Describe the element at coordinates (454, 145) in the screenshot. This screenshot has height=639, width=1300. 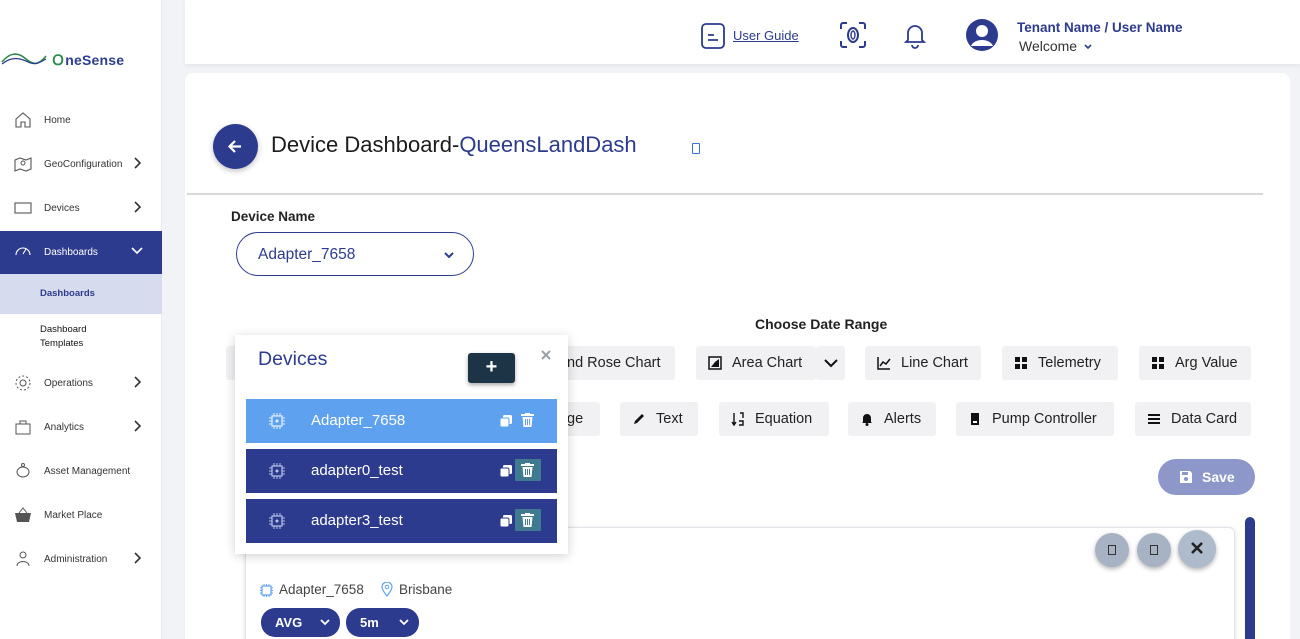
I see `page-title: Device Dashboard-QueensLandDash` at that location.